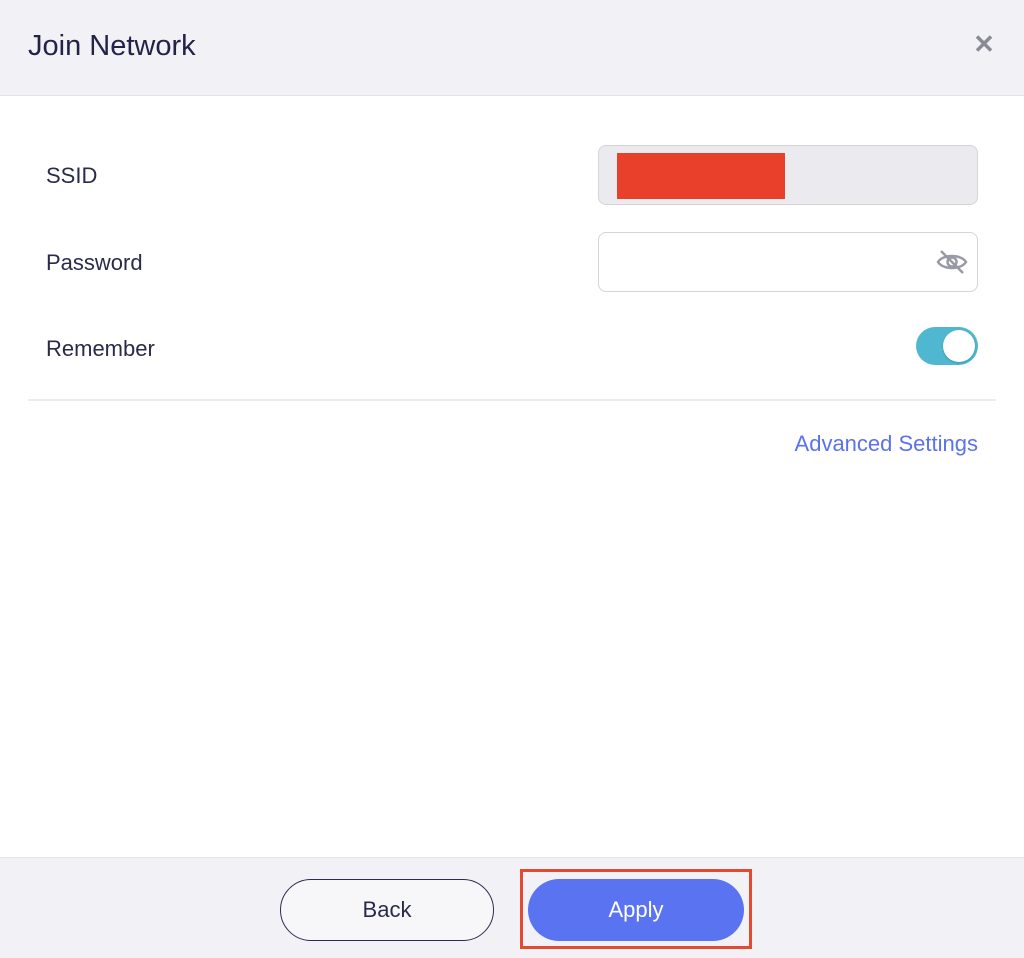 The image size is (1024, 958). What do you see at coordinates (701, 176) in the screenshot?
I see `ssid-redacted-value` at bounding box center [701, 176].